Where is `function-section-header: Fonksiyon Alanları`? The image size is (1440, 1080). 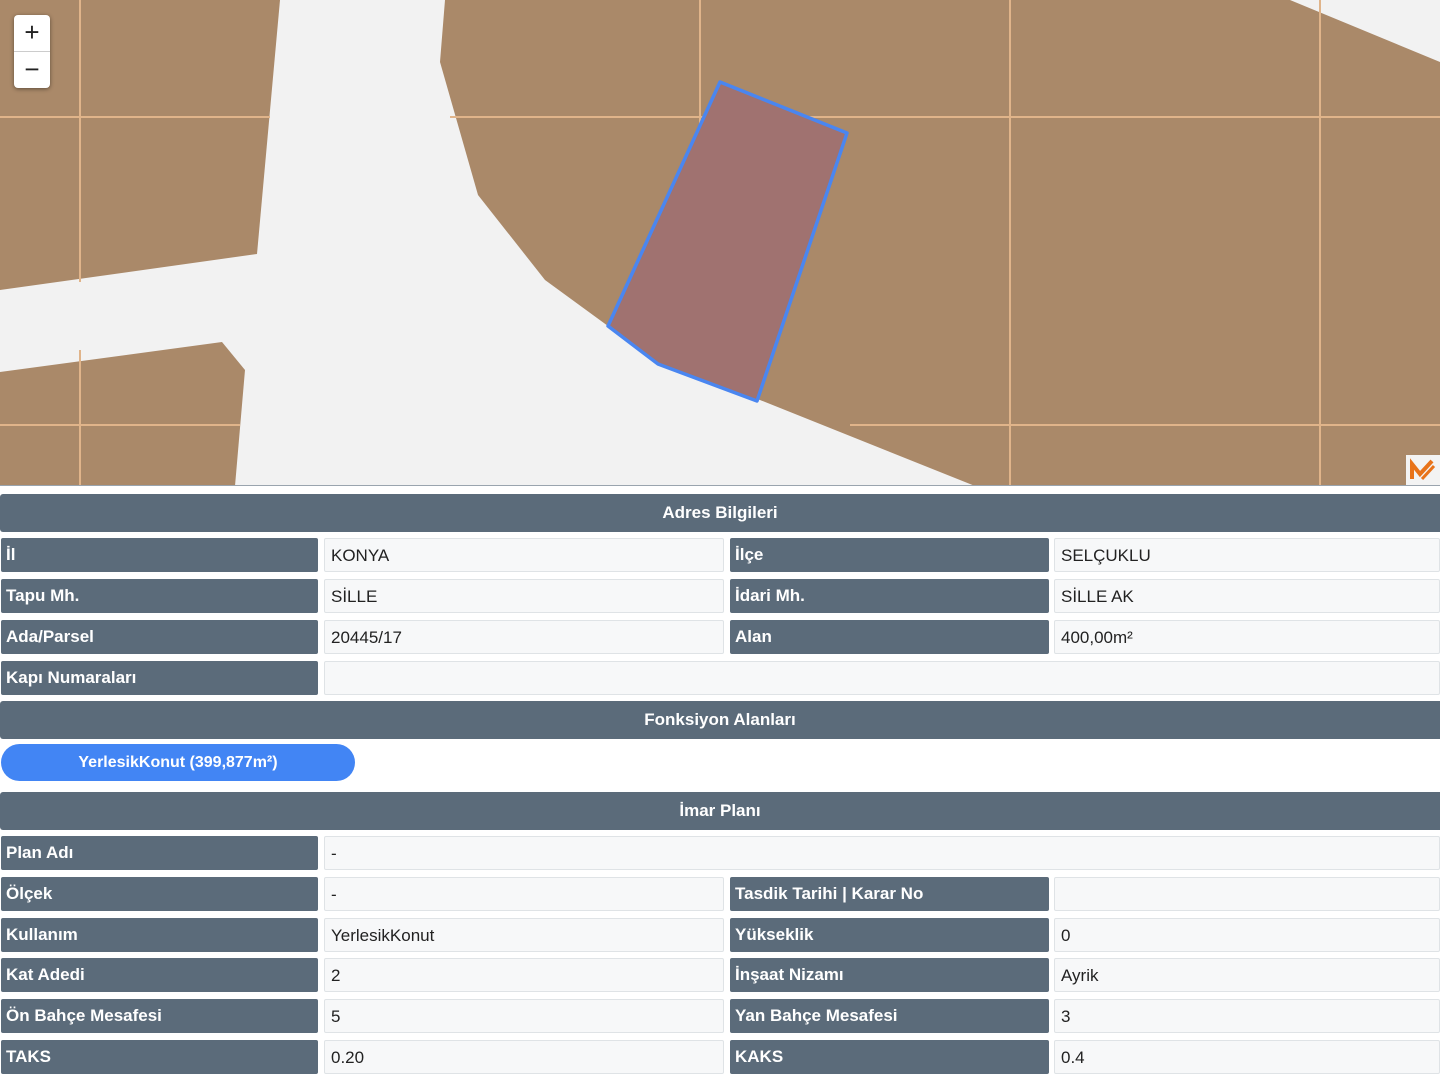
function-section-header: Fonksiyon Alanları is located at coordinates (720, 720).